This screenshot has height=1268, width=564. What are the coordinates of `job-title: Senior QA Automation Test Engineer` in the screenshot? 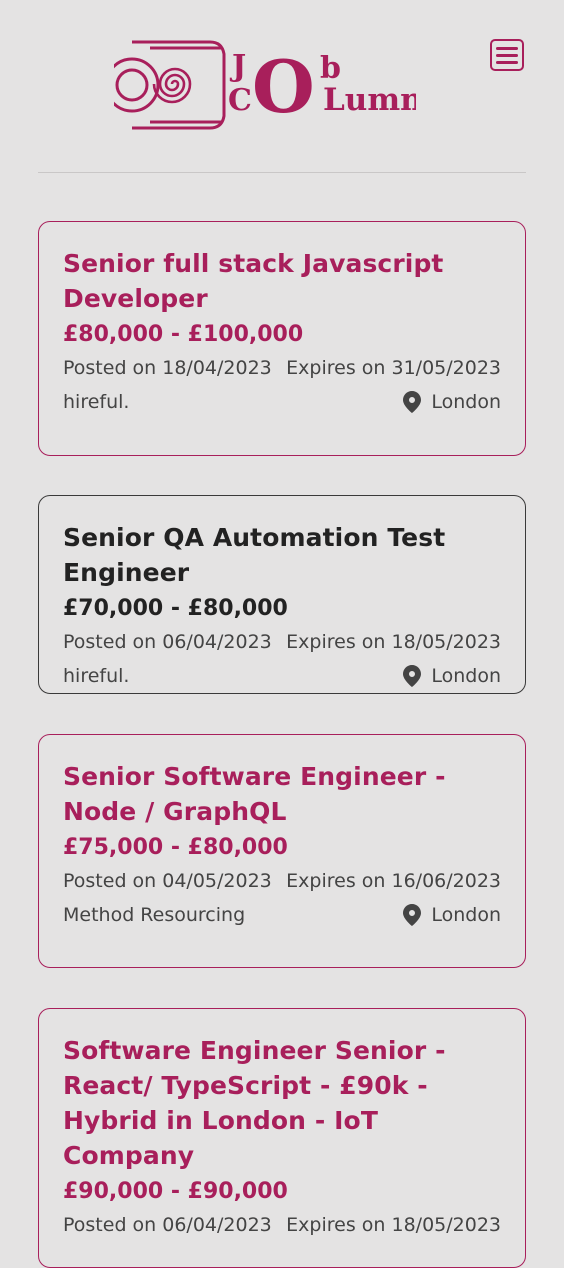 It's located at (282, 555).